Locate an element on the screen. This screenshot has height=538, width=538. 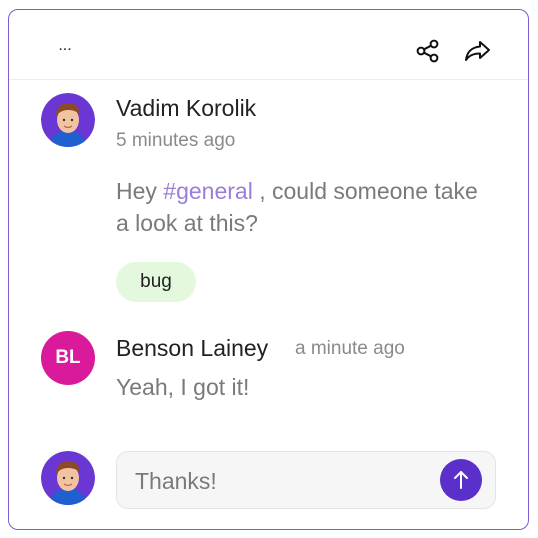
reply-input is located at coordinates (285, 481).